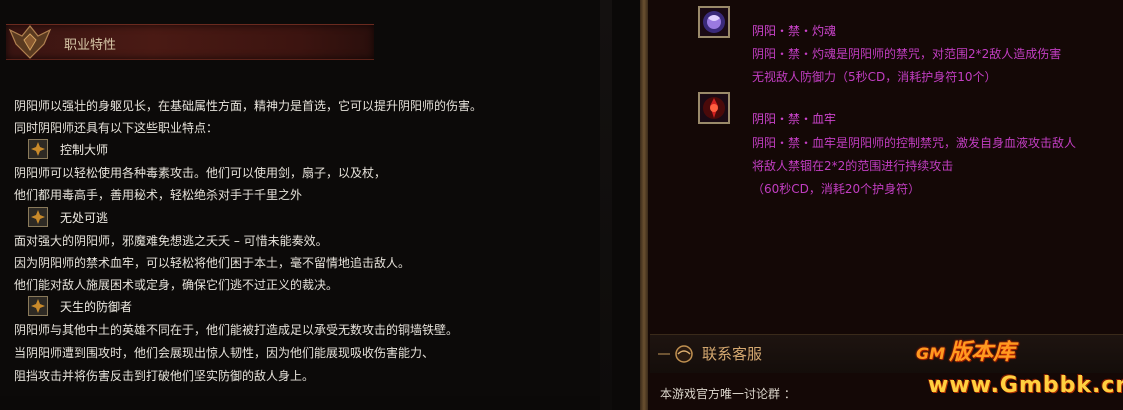  What do you see at coordinates (853, 166) in the screenshot?
I see `skill-desc-line: 将敌人禁锢在2*2的范围进行持续攻击` at bounding box center [853, 166].